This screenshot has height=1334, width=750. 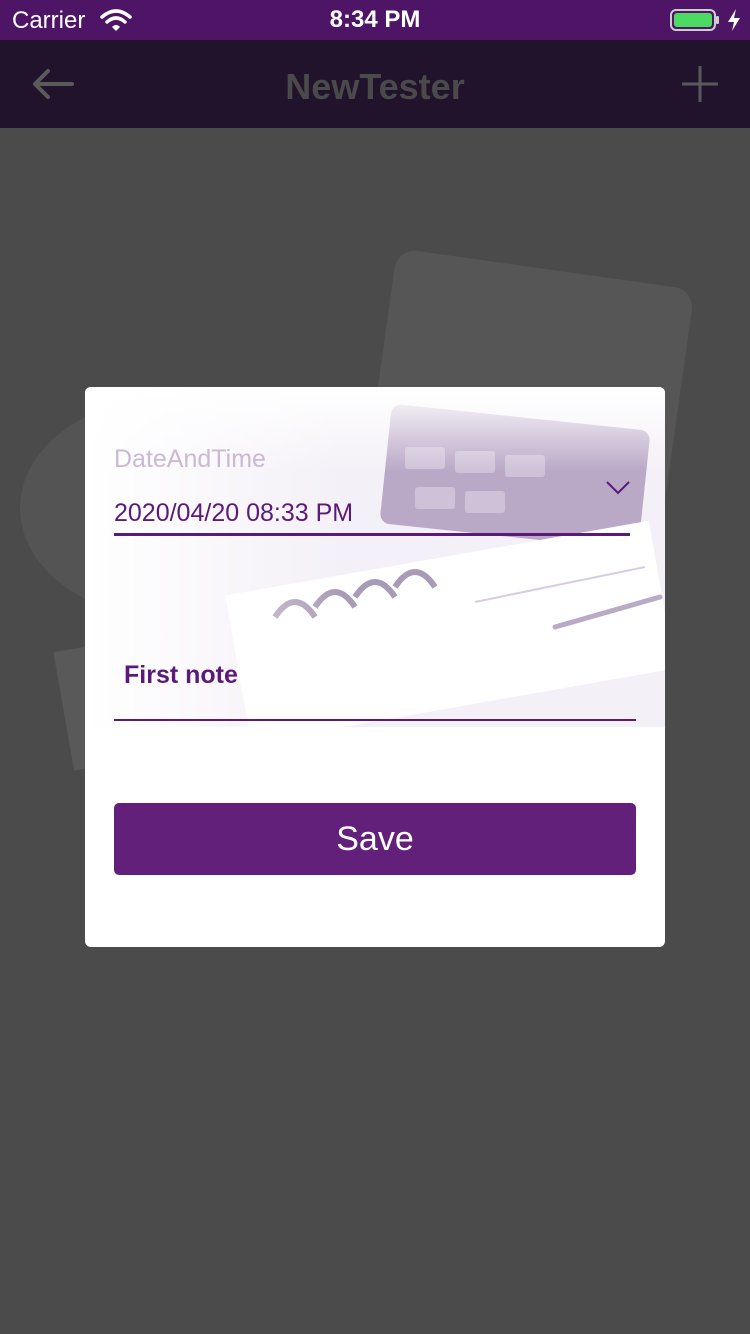 I want to click on note-input, so click(x=375, y=676).